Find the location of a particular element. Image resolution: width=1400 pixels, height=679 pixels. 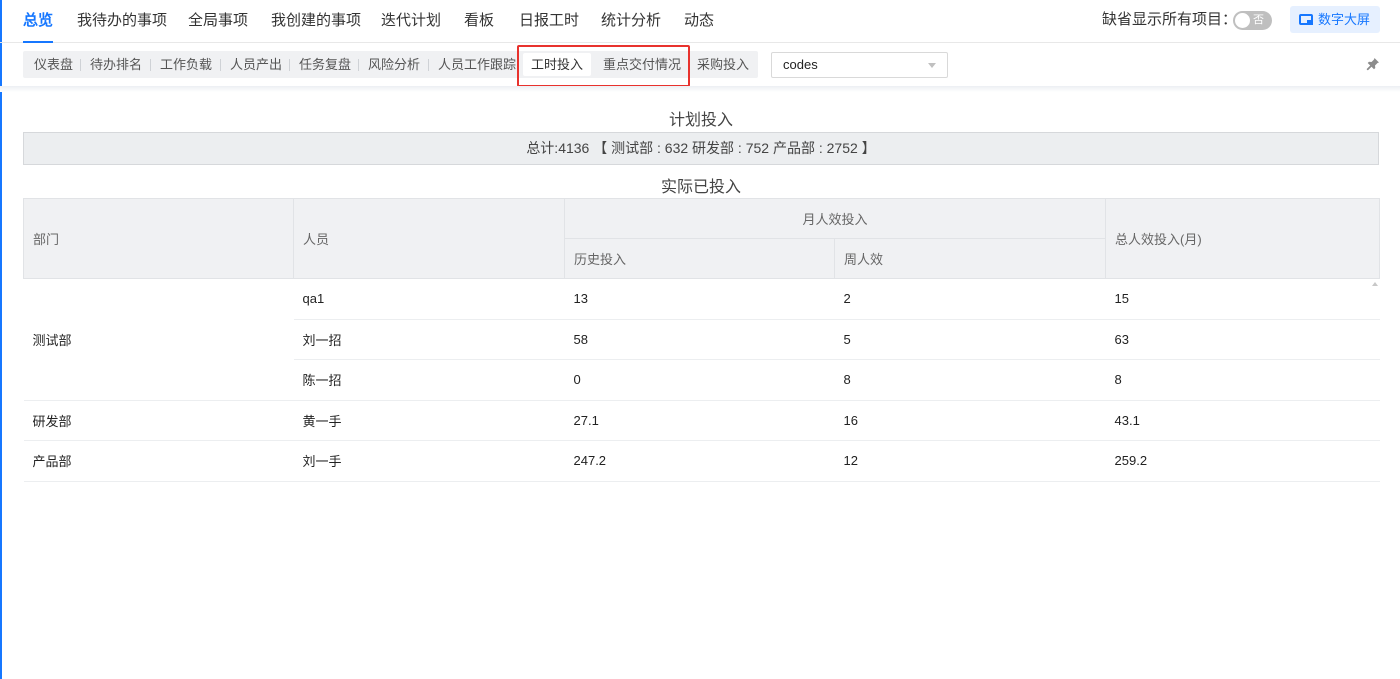

header-dept: 部门 is located at coordinates (158, 238).